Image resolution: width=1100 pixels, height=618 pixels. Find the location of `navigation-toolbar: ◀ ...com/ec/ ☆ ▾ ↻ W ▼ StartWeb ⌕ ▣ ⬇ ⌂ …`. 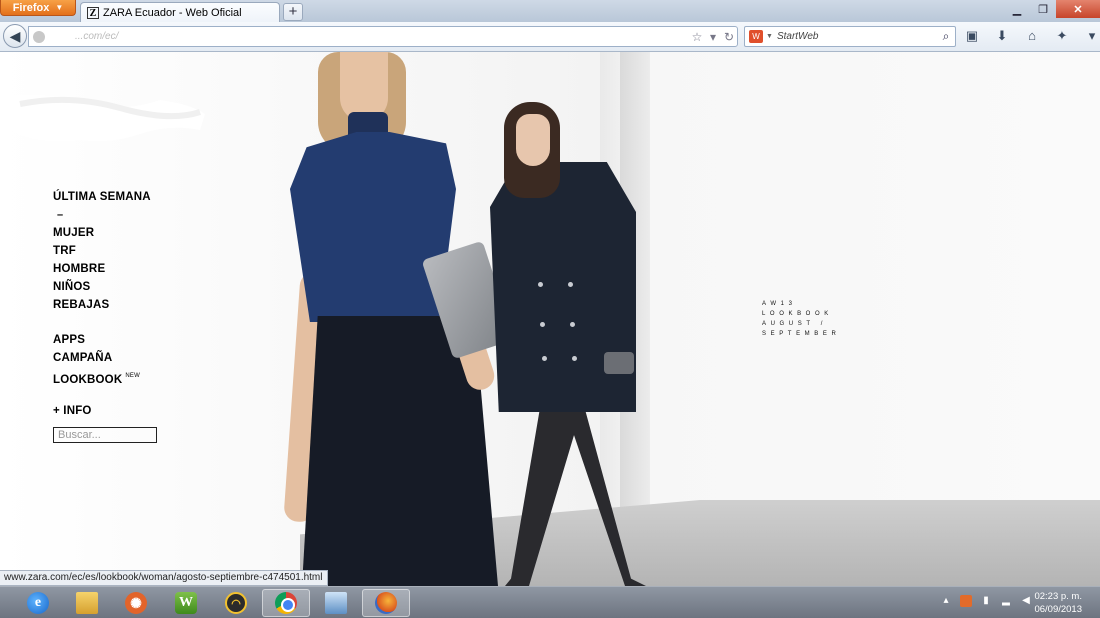

navigation-toolbar: ◀ ...com/ec/ ☆ ▾ ↻ W ▼ StartWeb ⌕ ▣ ⬇ ⌂ … is located at coordinates (550, 37).